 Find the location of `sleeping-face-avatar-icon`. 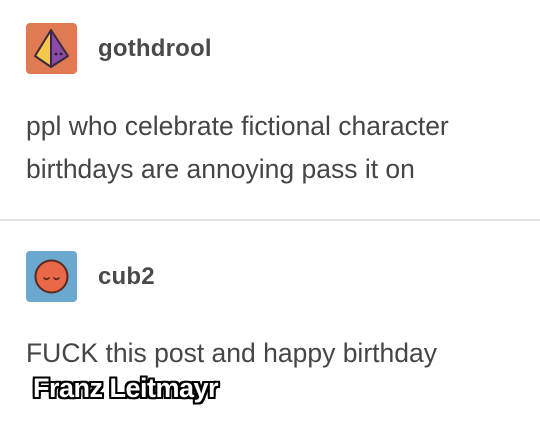

sleeping-face-avatar-icon is located at coordinates (51, 276).